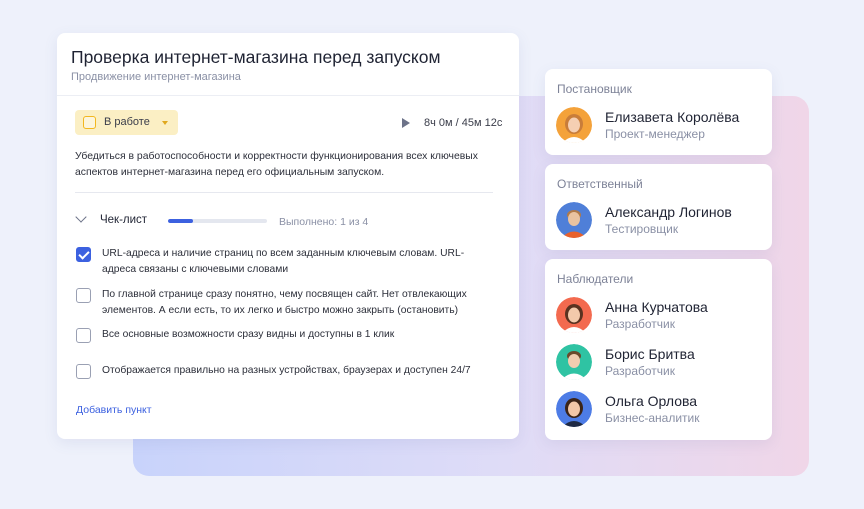 This screenshot has width=864, height=509. What do you see at coordinates (642, 229) in the screenshot?
I see `person-role: Тестировщик` at bounding box center [642, 229].